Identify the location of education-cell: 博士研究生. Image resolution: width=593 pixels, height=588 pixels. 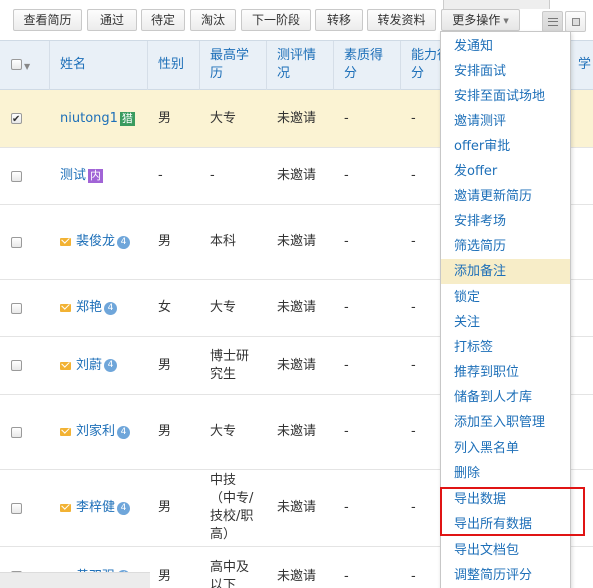
(233, 365).